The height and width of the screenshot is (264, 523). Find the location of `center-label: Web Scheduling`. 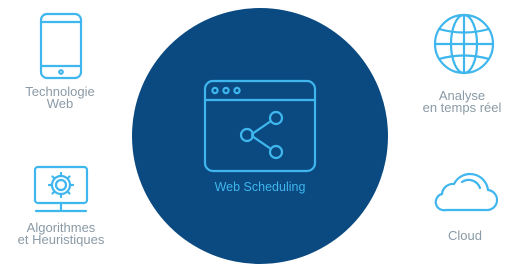

center-label: Web Scheduling is located at coordinates (260, 187).